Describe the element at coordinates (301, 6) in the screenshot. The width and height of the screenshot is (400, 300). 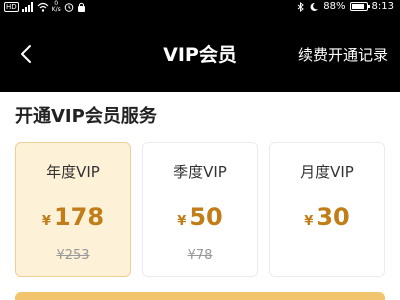
I see `bluetooth-icon` at that location.